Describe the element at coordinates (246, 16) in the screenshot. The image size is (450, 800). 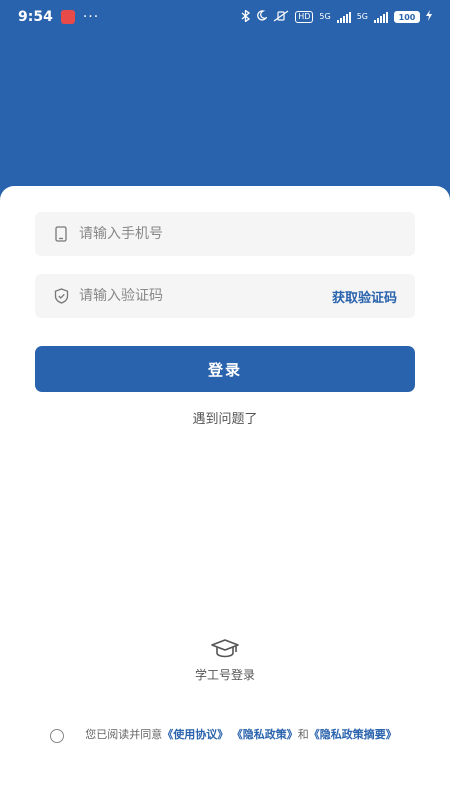
I see `bluetooth-icon` at that location.